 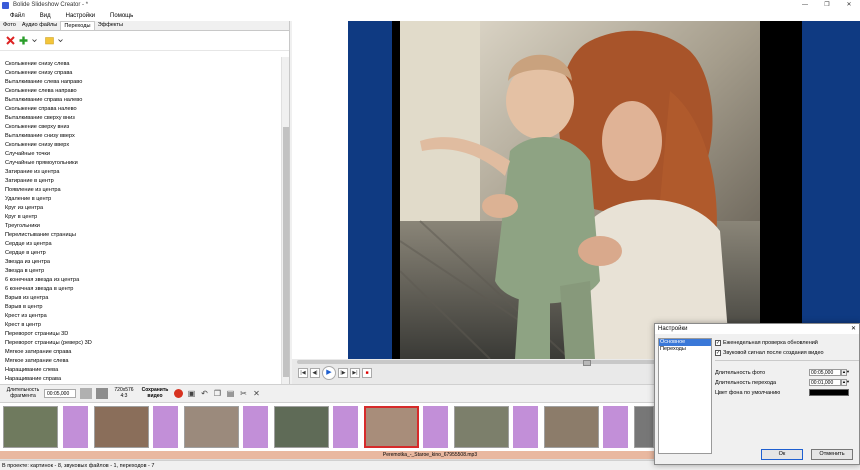 What do you see at coordinates (825, 372) in the screenshot?
I see `photo-duration-input: 00:05,000` at bounding box center [825, 372].